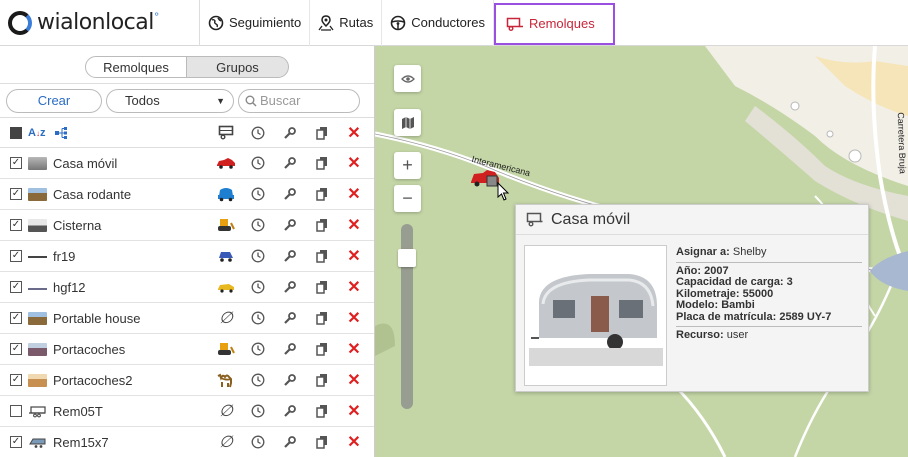 The width and height of the screenshot is (908, 457). I want to click on car-icon, so click(226, 287).